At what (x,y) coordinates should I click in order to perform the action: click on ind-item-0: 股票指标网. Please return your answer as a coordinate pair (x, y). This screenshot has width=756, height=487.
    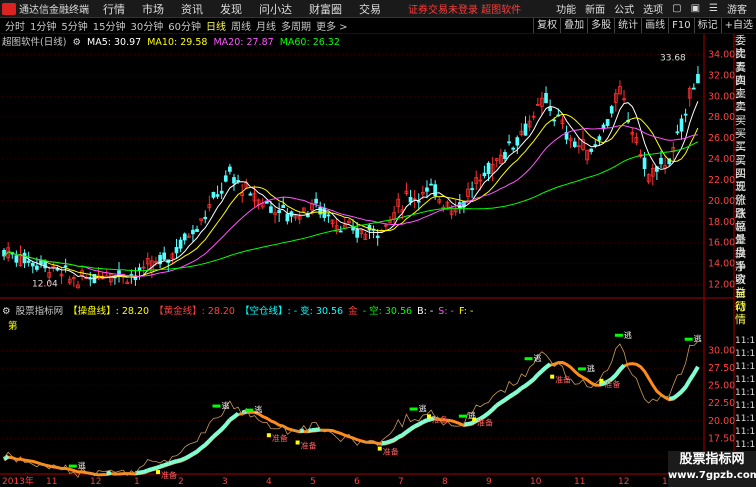
    Looking at the image, I should click on (39, 311).